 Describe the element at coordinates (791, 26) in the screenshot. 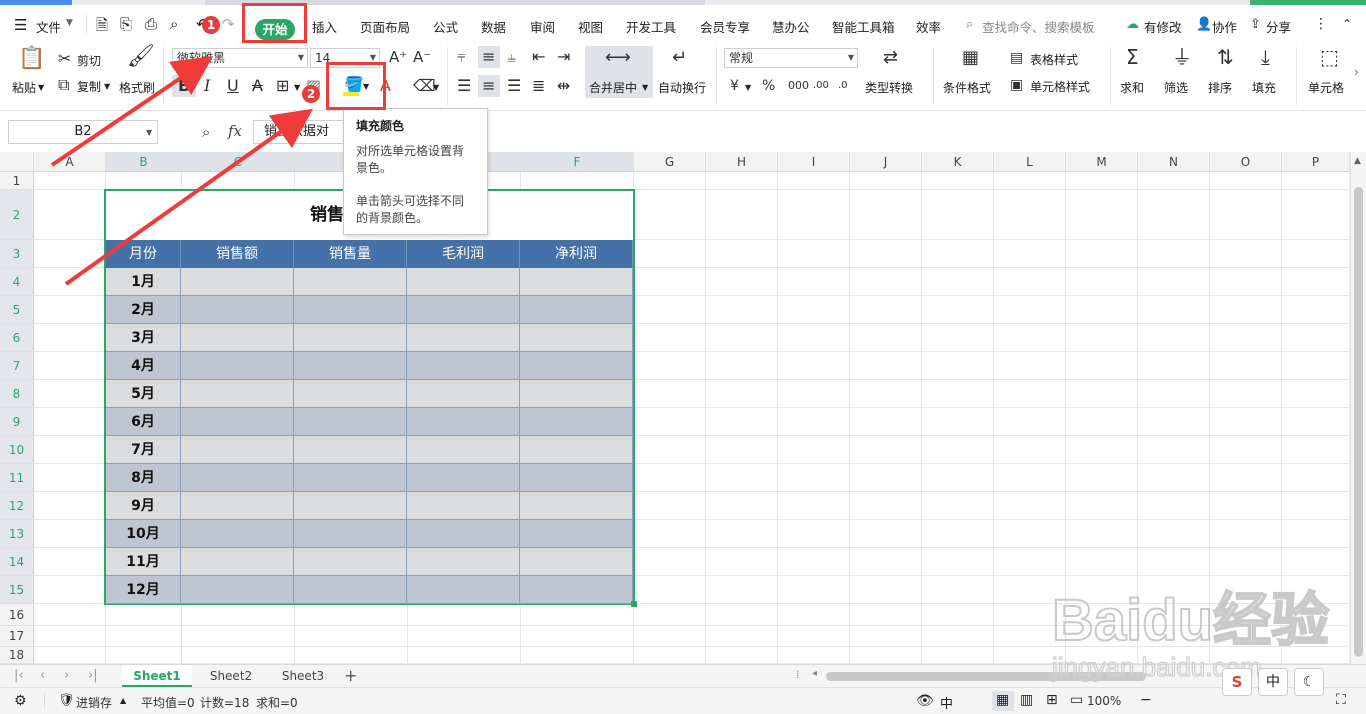

I see `tab-smart-office: 慧办公` at that location.